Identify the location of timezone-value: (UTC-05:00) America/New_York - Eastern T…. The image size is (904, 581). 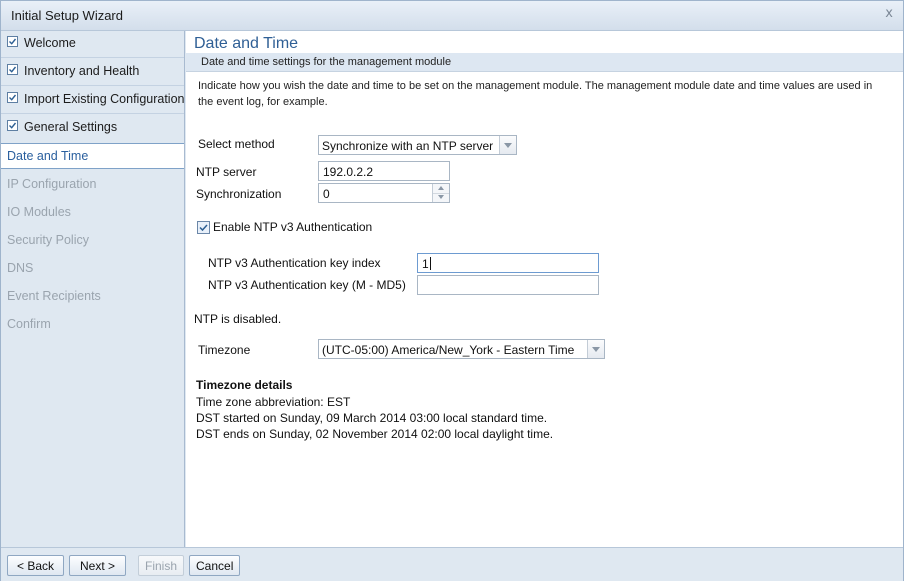
(448, 350).